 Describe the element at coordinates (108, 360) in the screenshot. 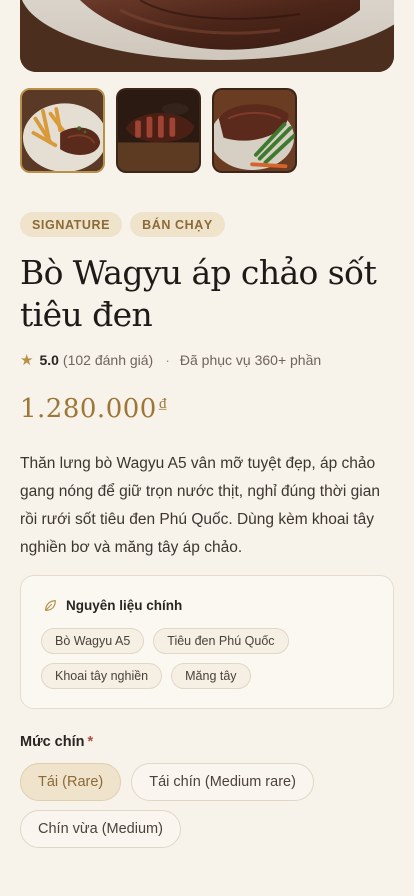

I see `review-count: (102 đánh giá)` at that location.